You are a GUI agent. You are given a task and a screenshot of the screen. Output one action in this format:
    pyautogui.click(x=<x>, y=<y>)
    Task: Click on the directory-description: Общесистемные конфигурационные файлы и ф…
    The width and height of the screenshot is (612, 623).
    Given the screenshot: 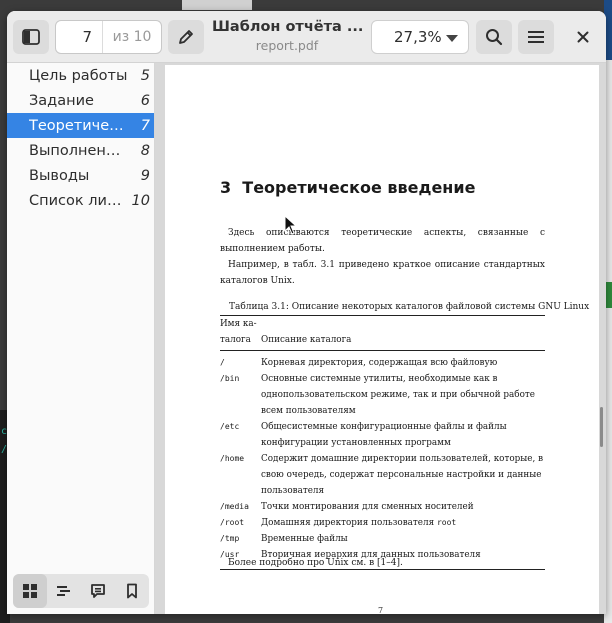 What is the action you would take?
    pyautogui.click(x=384, y=435)
    